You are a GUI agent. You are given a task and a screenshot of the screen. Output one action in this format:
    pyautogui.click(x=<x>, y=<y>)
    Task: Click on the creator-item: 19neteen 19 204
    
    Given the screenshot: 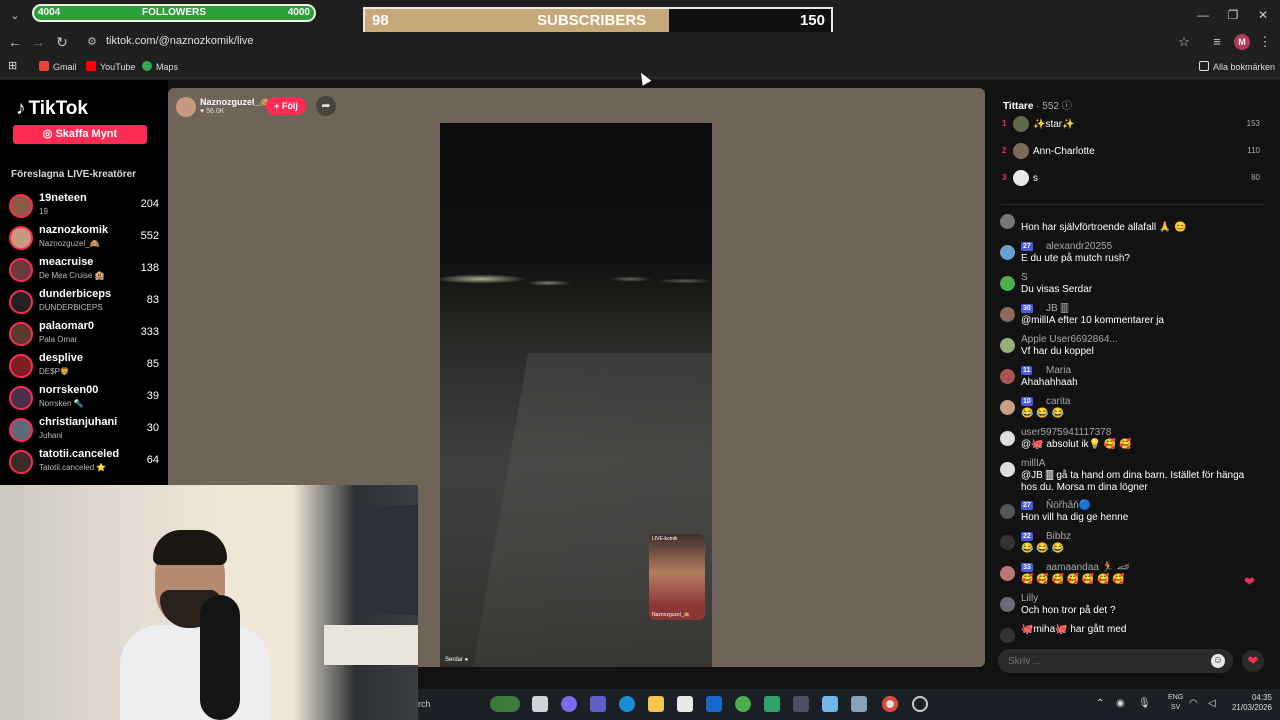 What is the action you would take?
    pyautogui.click(x=84, y=207)
    